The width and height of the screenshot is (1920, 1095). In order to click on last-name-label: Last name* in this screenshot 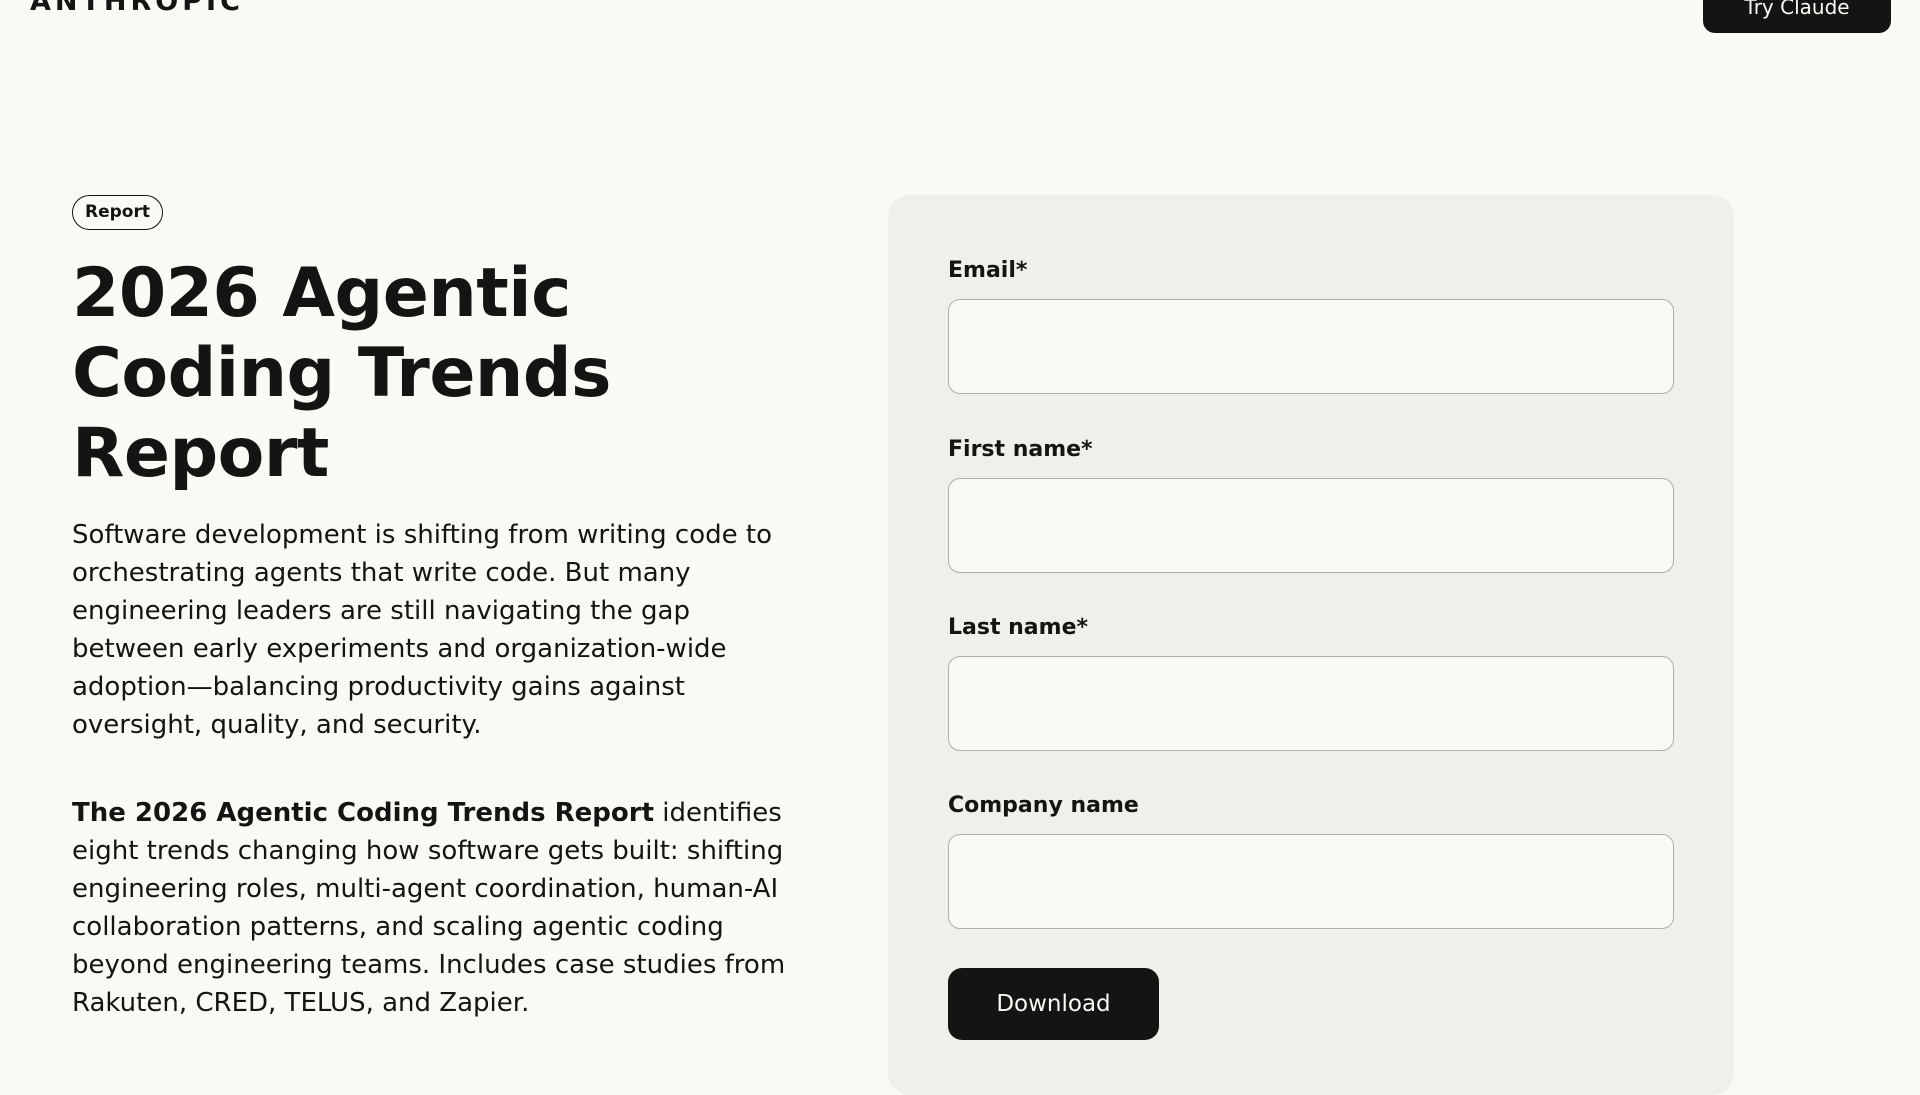, I will do `click(1018, 627)`.